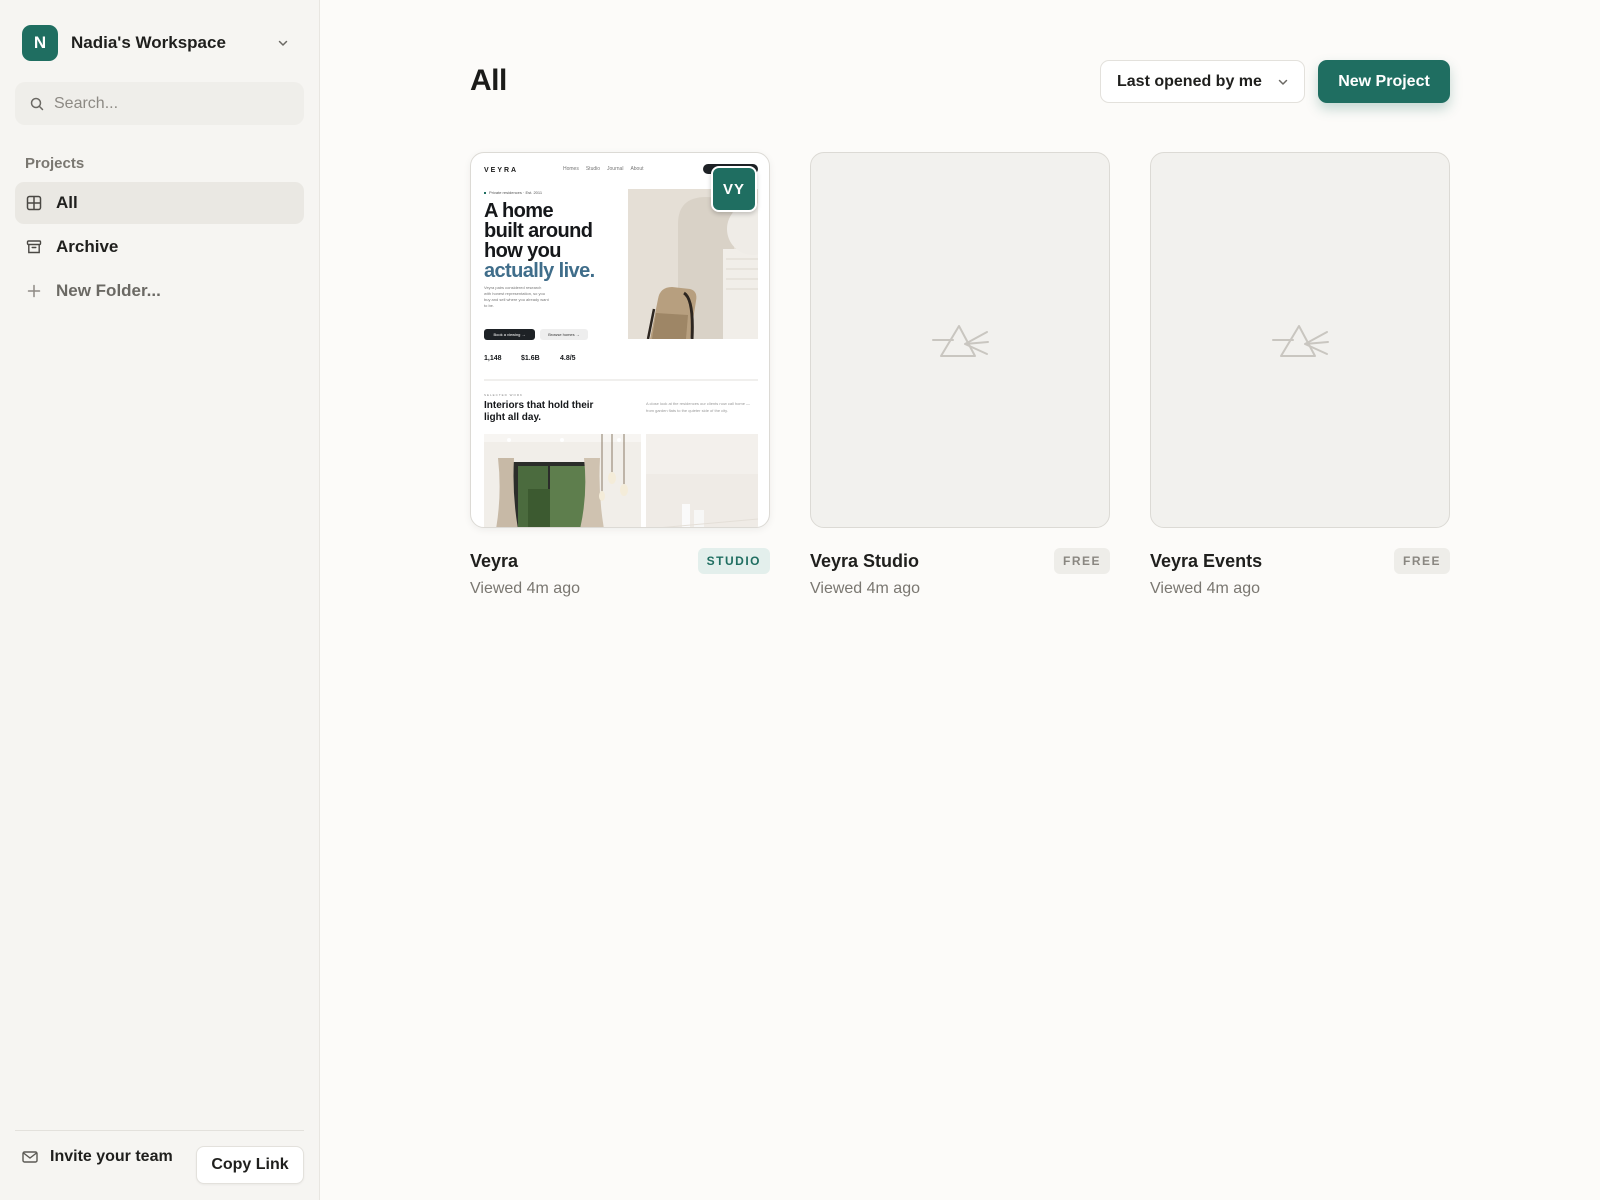 The image size is (1600, 1200). I want to click on mail-icon, so click(30, 1157).